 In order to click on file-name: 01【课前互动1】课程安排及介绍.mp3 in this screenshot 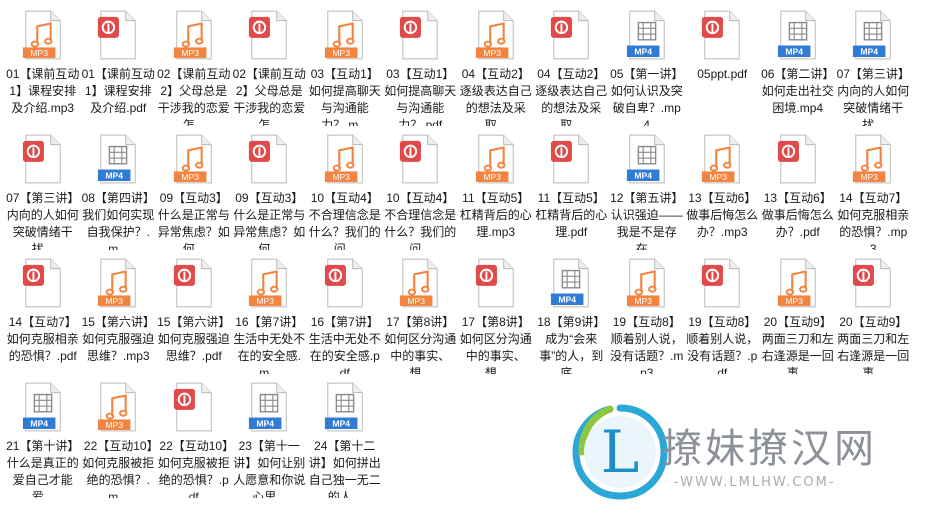, I will do `click(43, 91)`.